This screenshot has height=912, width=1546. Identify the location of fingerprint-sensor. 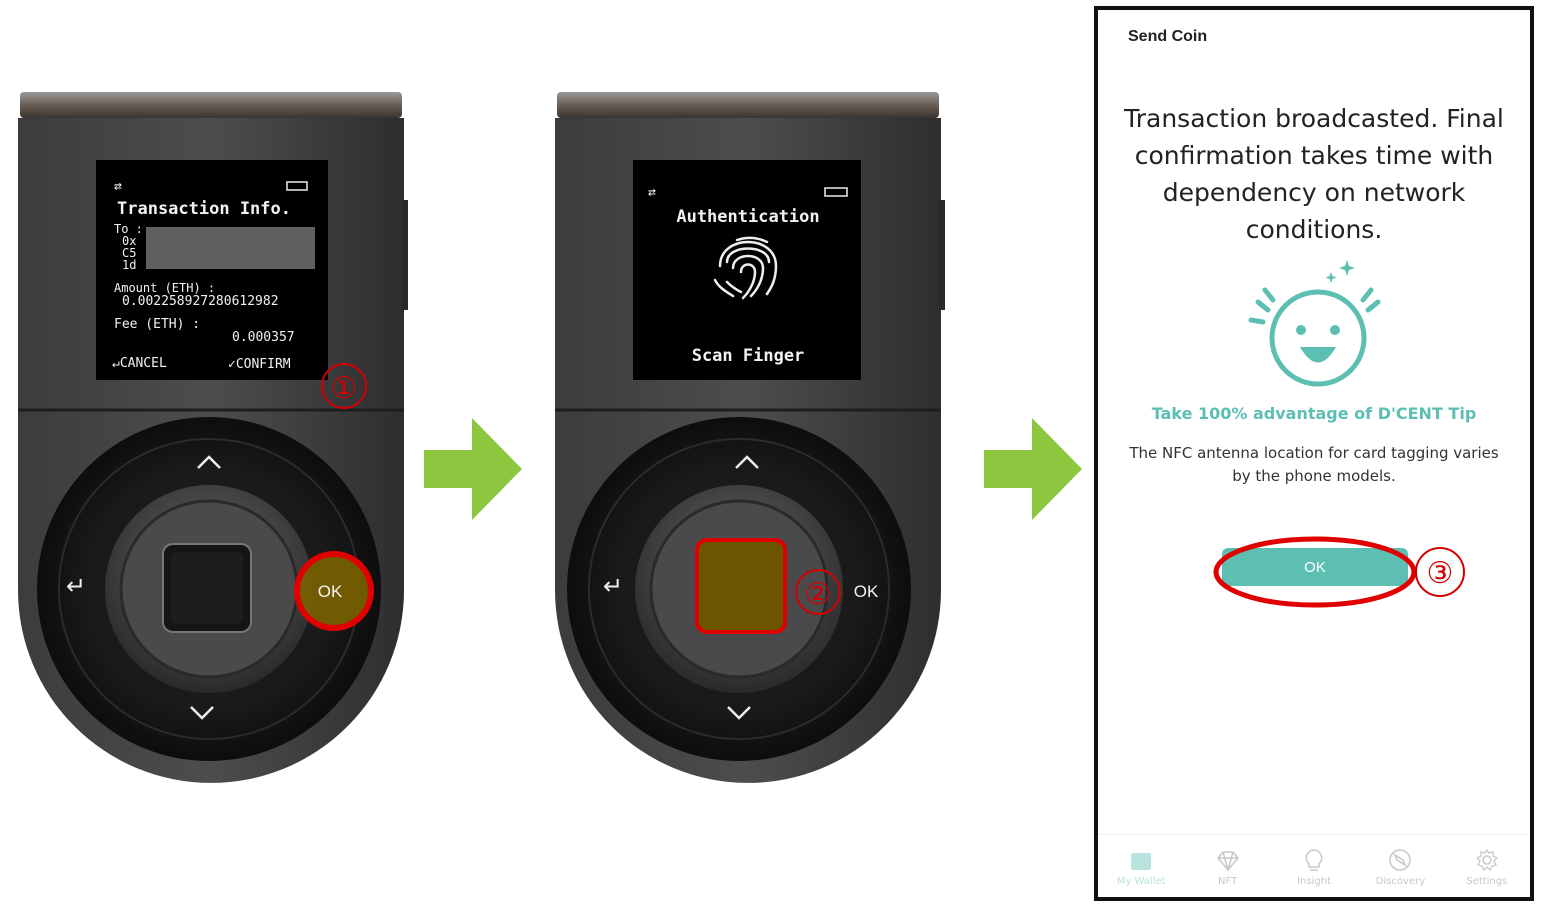
(741, 586).